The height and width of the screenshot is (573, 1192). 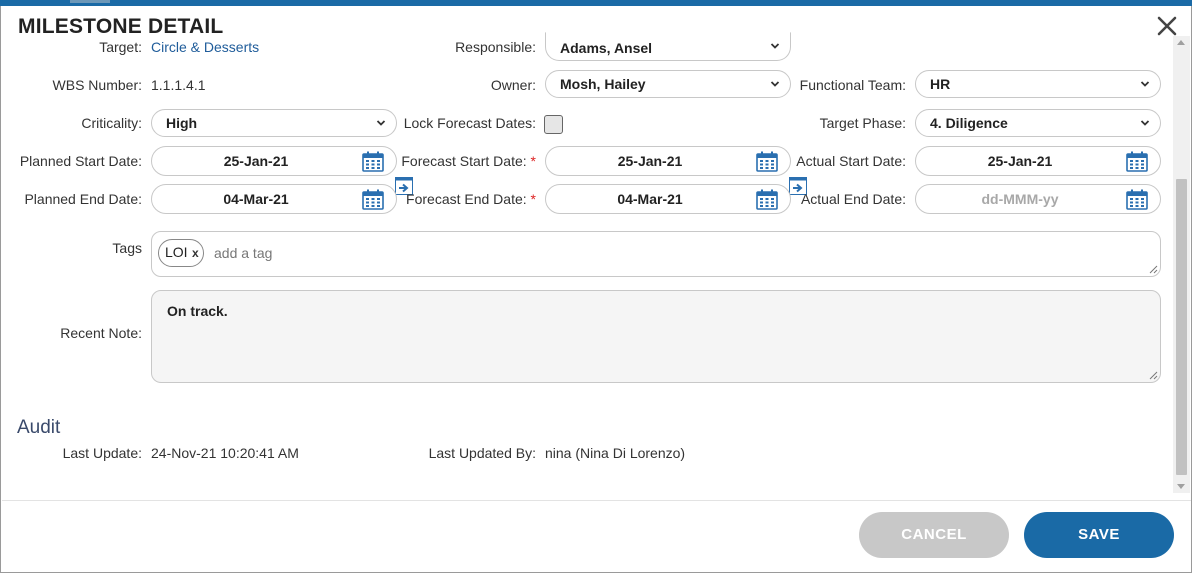 What do you see at coordinates (482, 453) in the screenshot?
I see `last-updated-by-label: Last Updated By:` at bounding box center [482, 453].